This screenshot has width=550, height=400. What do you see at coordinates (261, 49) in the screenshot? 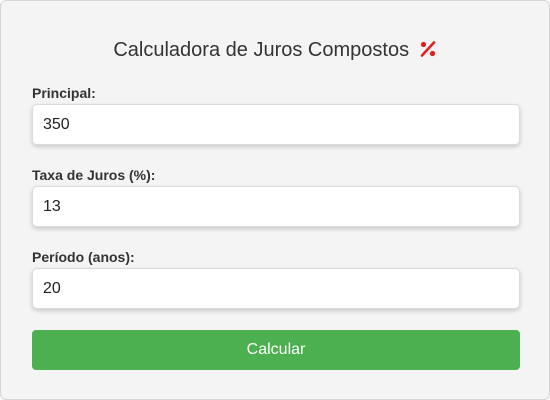
I see `page-title: Calculadora de Juros Compostos` at bounding box center [261, 49].